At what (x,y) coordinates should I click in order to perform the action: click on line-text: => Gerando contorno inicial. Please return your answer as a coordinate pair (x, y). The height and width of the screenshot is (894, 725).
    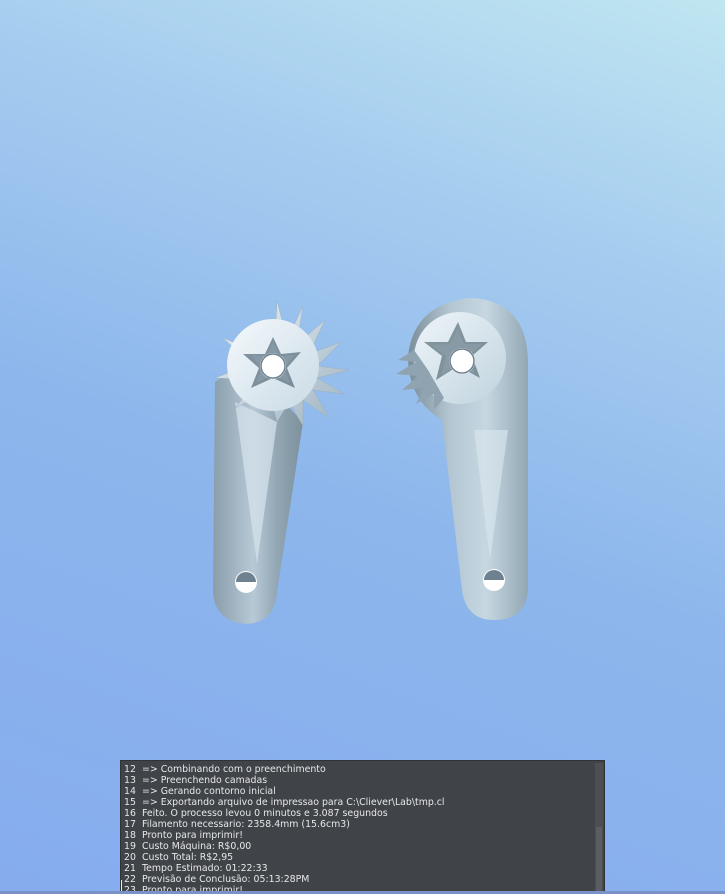
    Looking at the image, I should click on (209, 791).